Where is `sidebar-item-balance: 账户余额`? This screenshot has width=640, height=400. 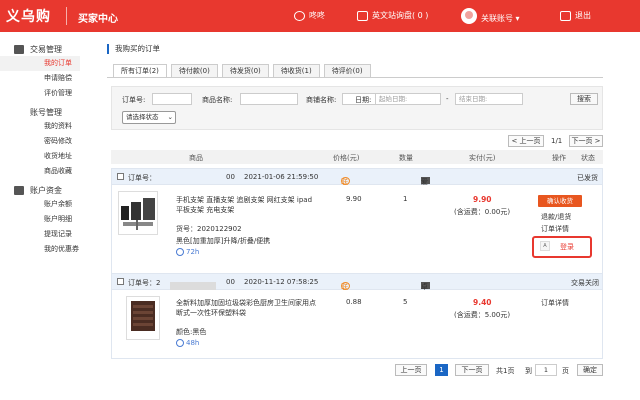
sidebar-item-balance: 账户余额 is located at coordinates (40, 204).